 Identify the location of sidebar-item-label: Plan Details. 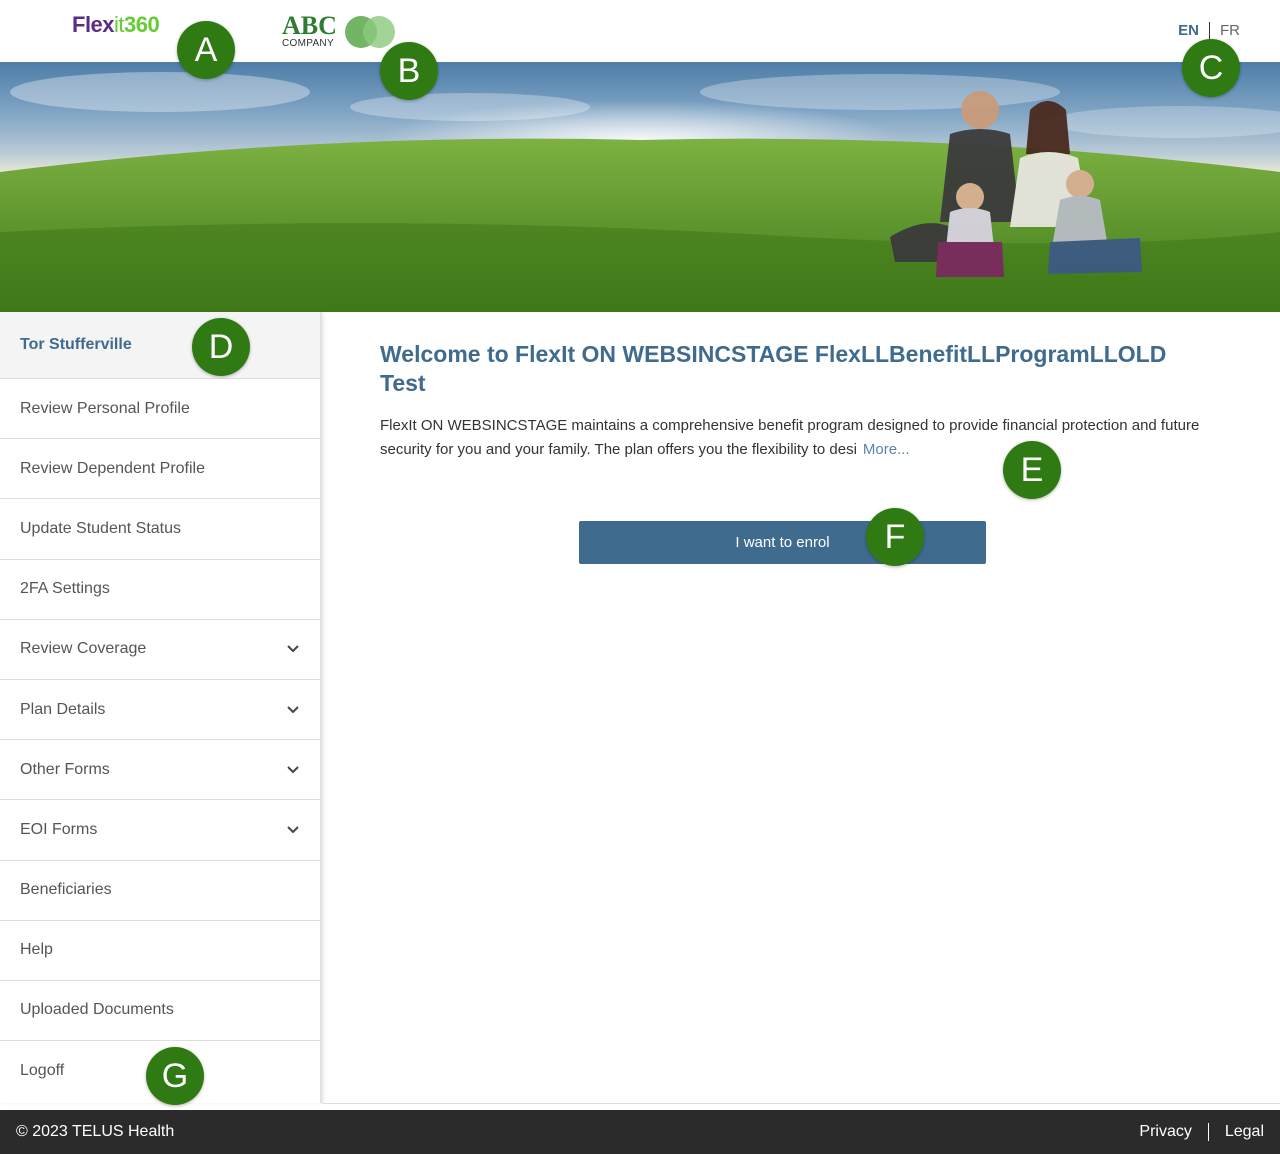
(63, 709).